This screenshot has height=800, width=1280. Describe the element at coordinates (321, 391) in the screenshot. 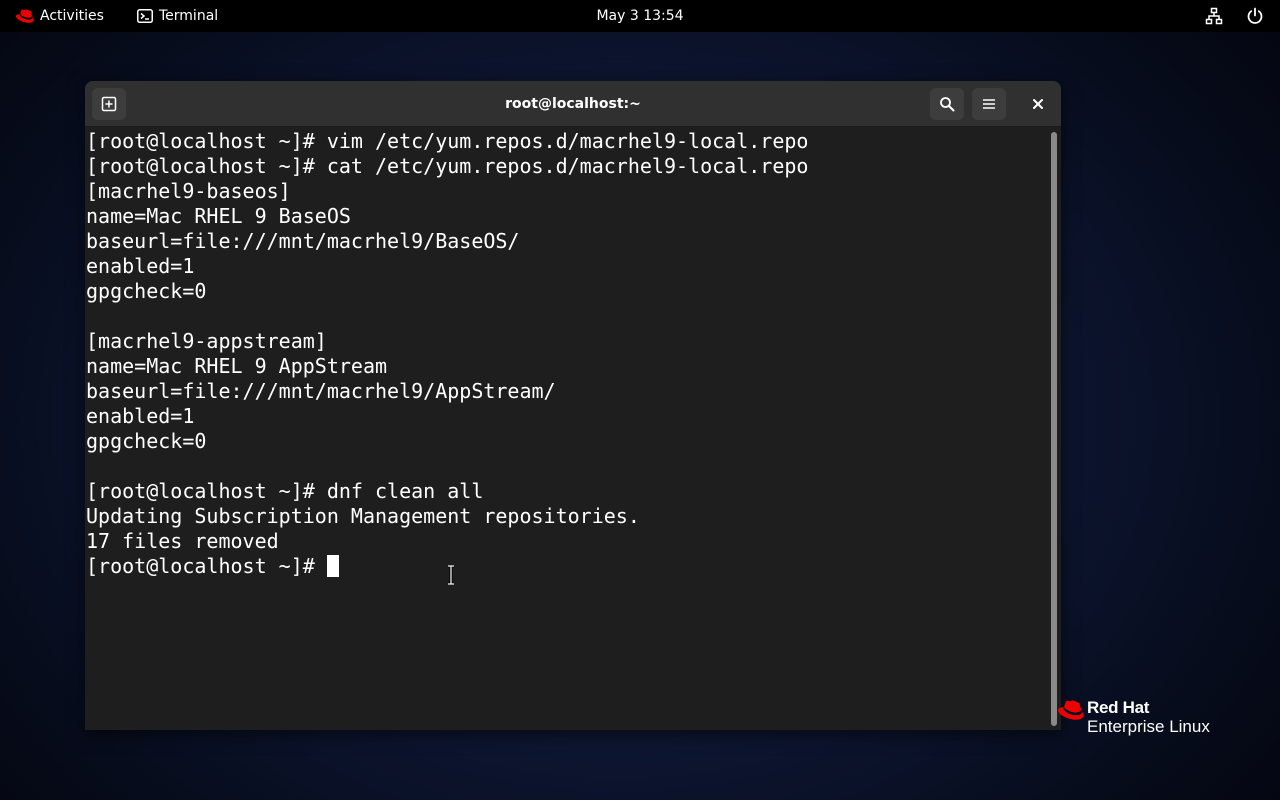

I see `terminal-line: baseurl=file:///mnt/macrhel9/AppStream/` at that location.